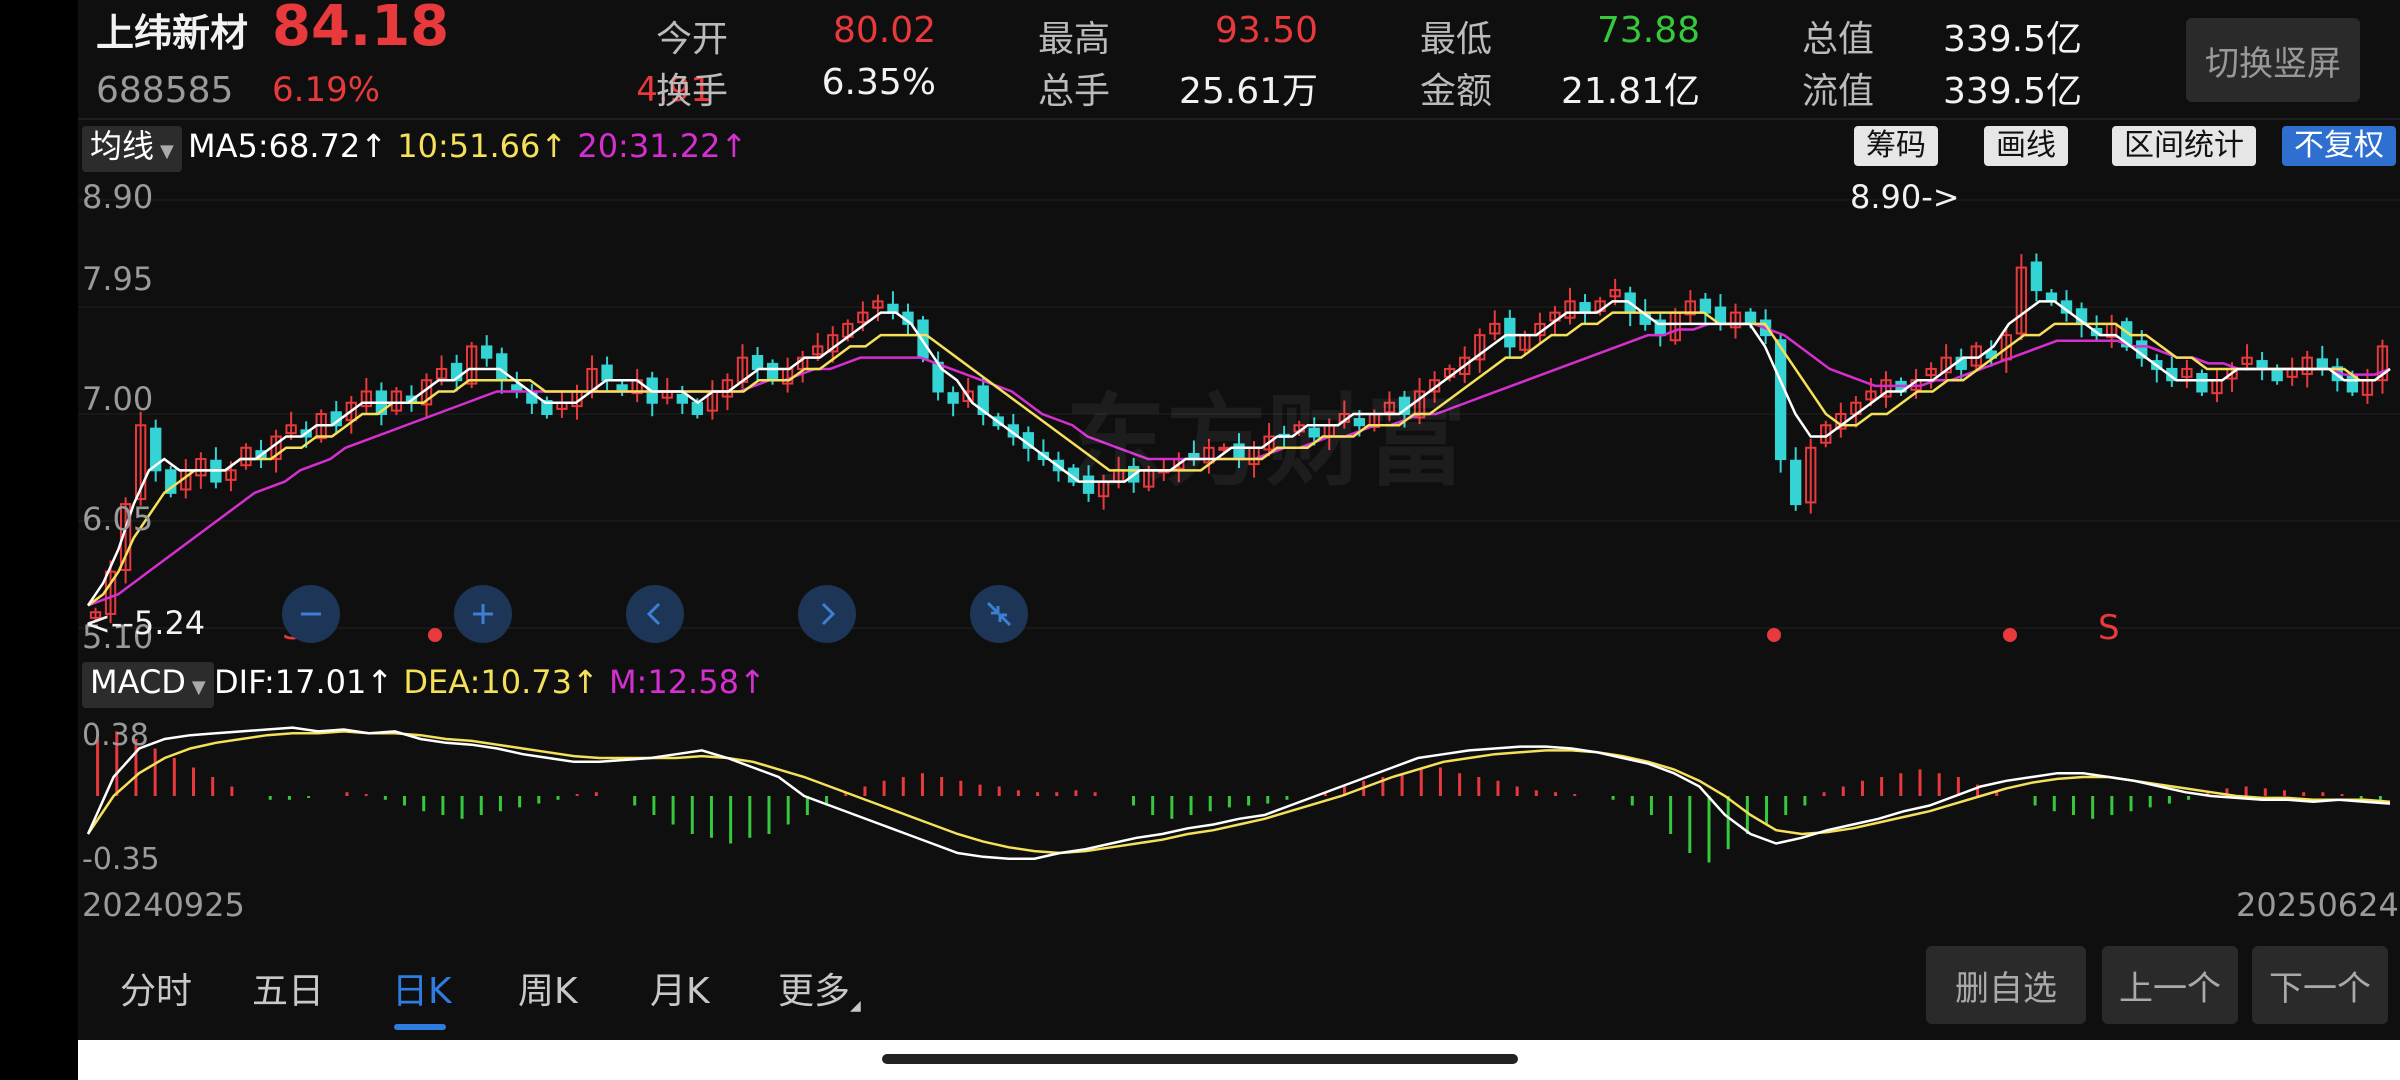 The height and width of the screenshot is (1080, 2400). I want to click on plus-icon, so click(483, 614).